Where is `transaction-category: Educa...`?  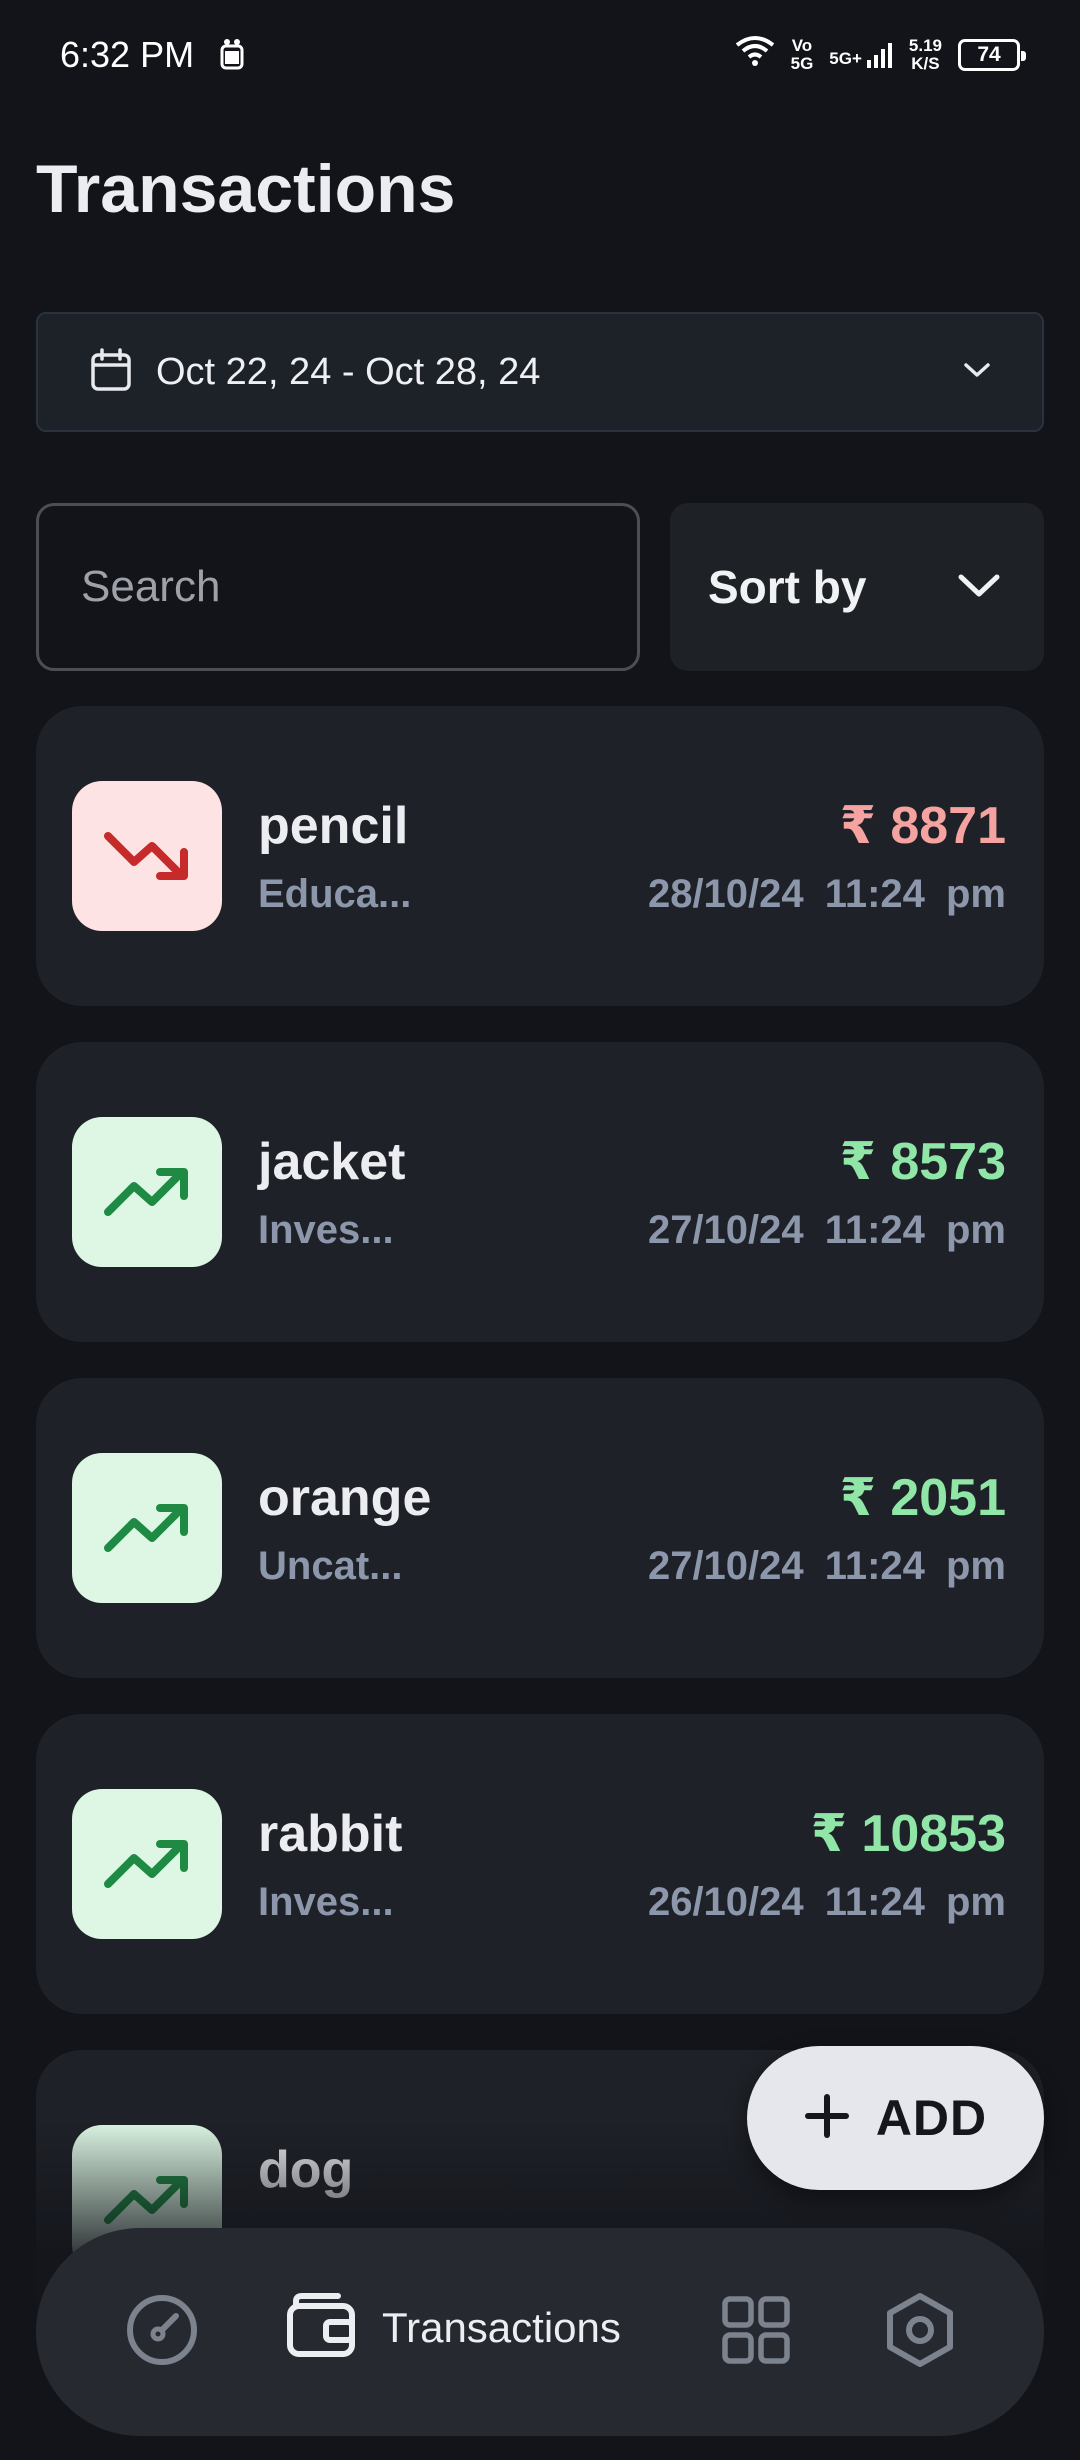
transaction-category: Educa... is located at coordinates (335, 894).